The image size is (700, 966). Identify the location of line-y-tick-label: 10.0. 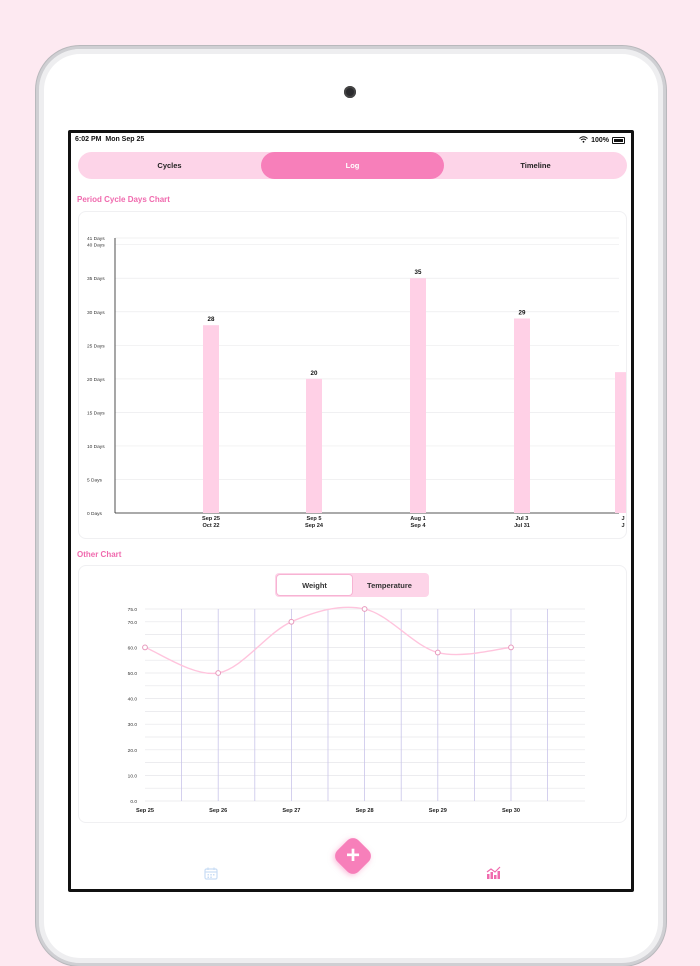
(133, 776).